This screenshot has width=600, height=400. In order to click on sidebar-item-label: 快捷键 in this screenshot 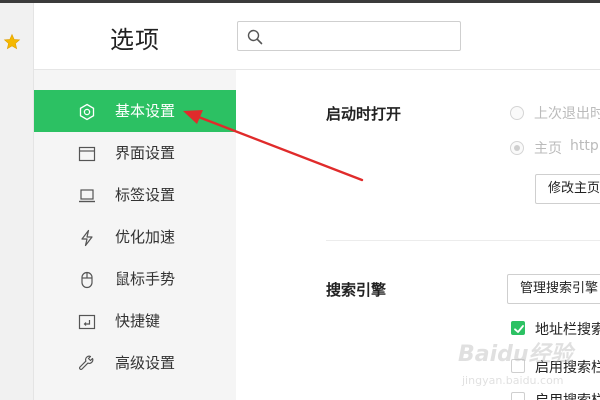, I will do `click(138, 321)`.